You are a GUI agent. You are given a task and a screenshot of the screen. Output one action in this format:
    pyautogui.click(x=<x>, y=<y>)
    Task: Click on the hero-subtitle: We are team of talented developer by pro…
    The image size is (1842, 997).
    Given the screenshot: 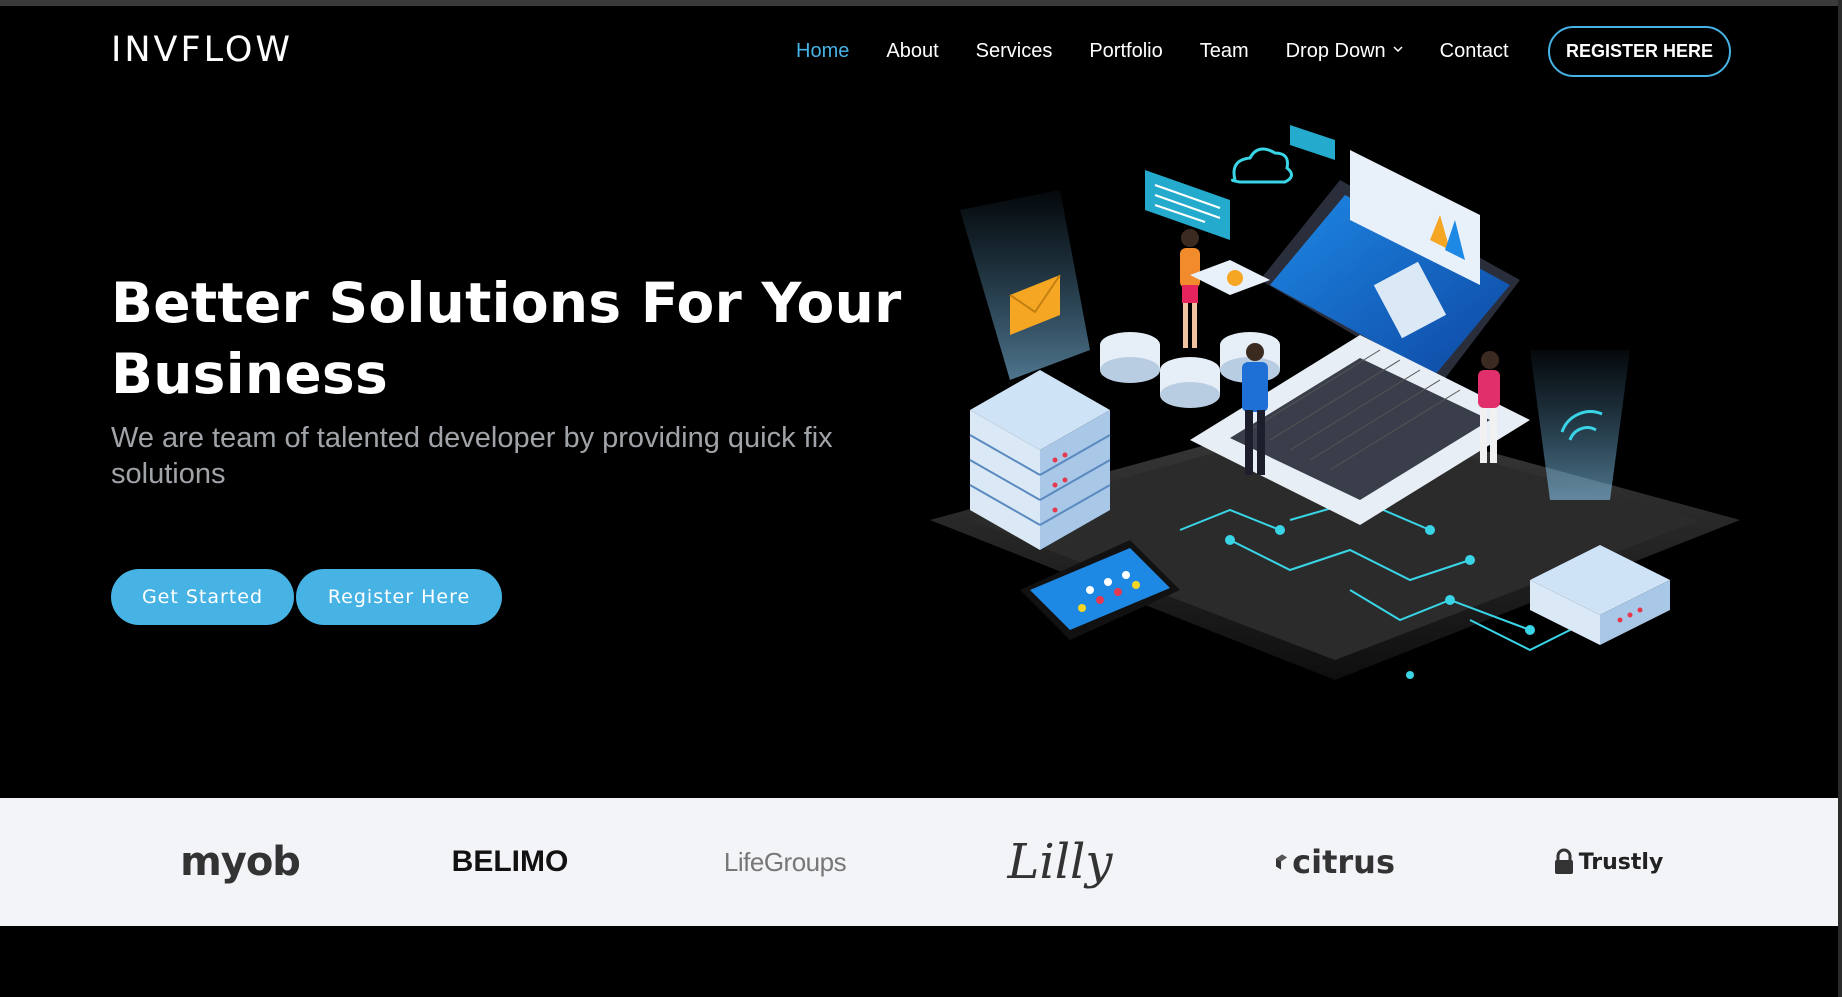 What is the action you would take?
    pyautogui.click(x=472, y=456)
    